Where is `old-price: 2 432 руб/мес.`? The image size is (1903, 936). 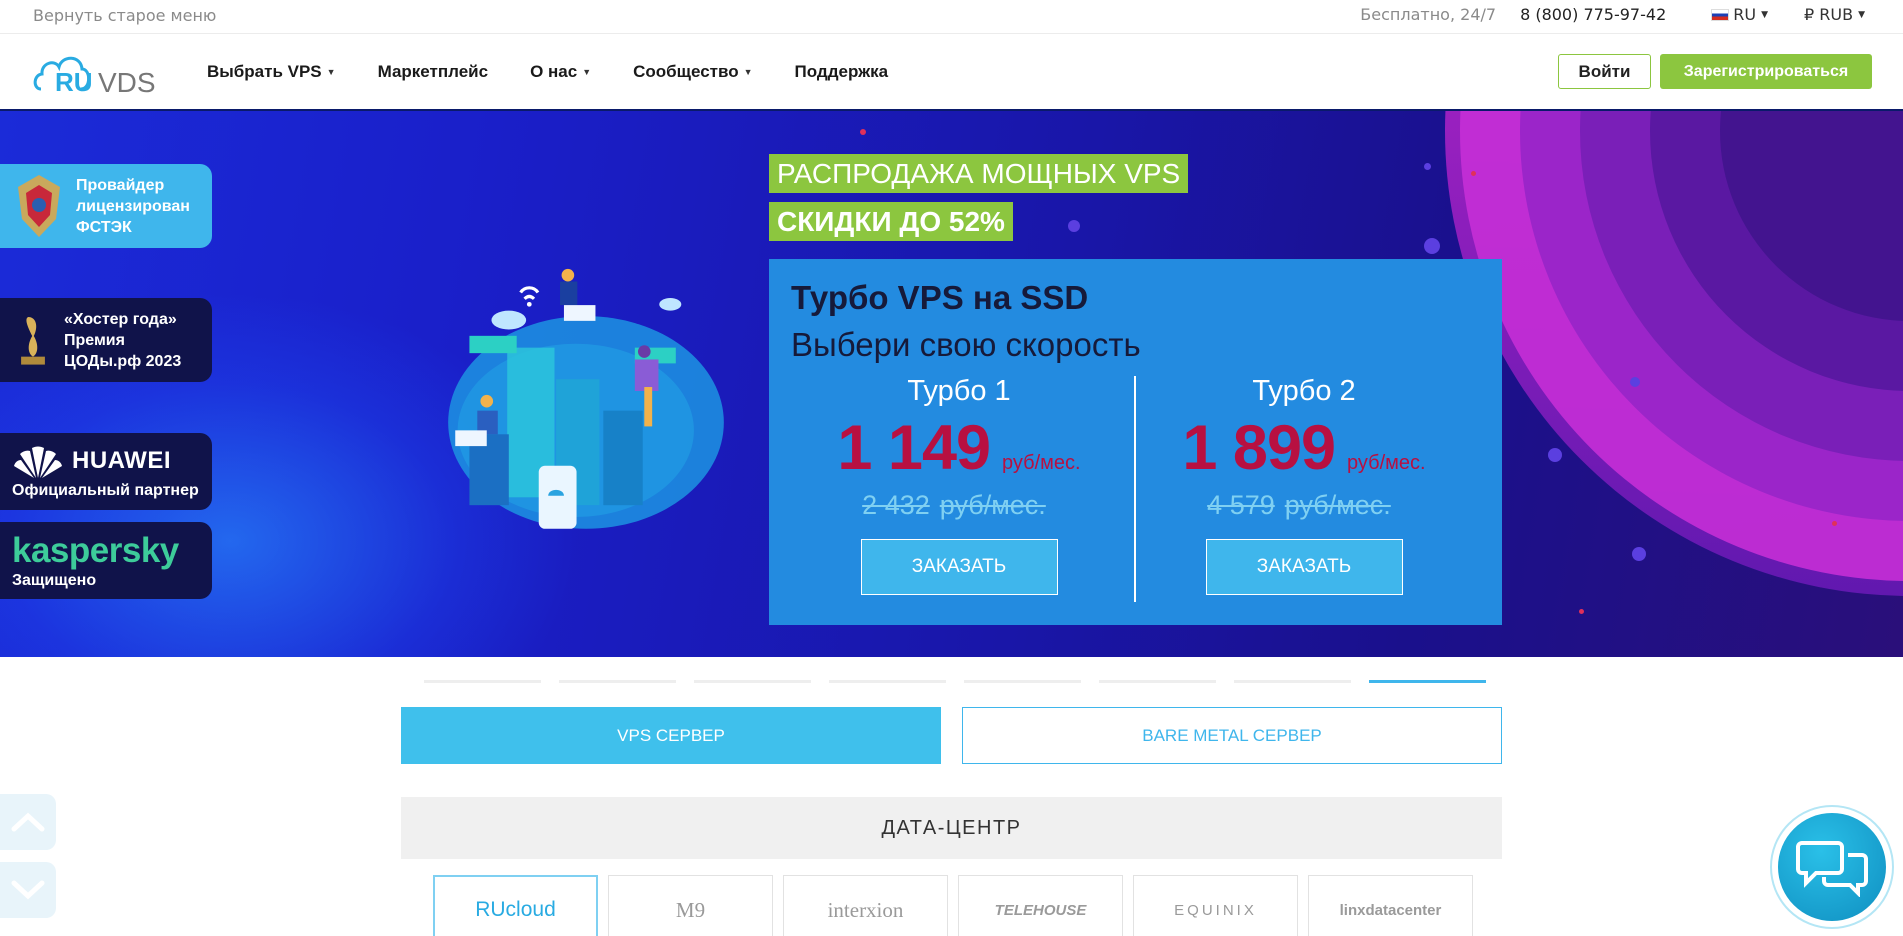 old-price: 2 432 руб/мес. is located at coordinates (959, 505).